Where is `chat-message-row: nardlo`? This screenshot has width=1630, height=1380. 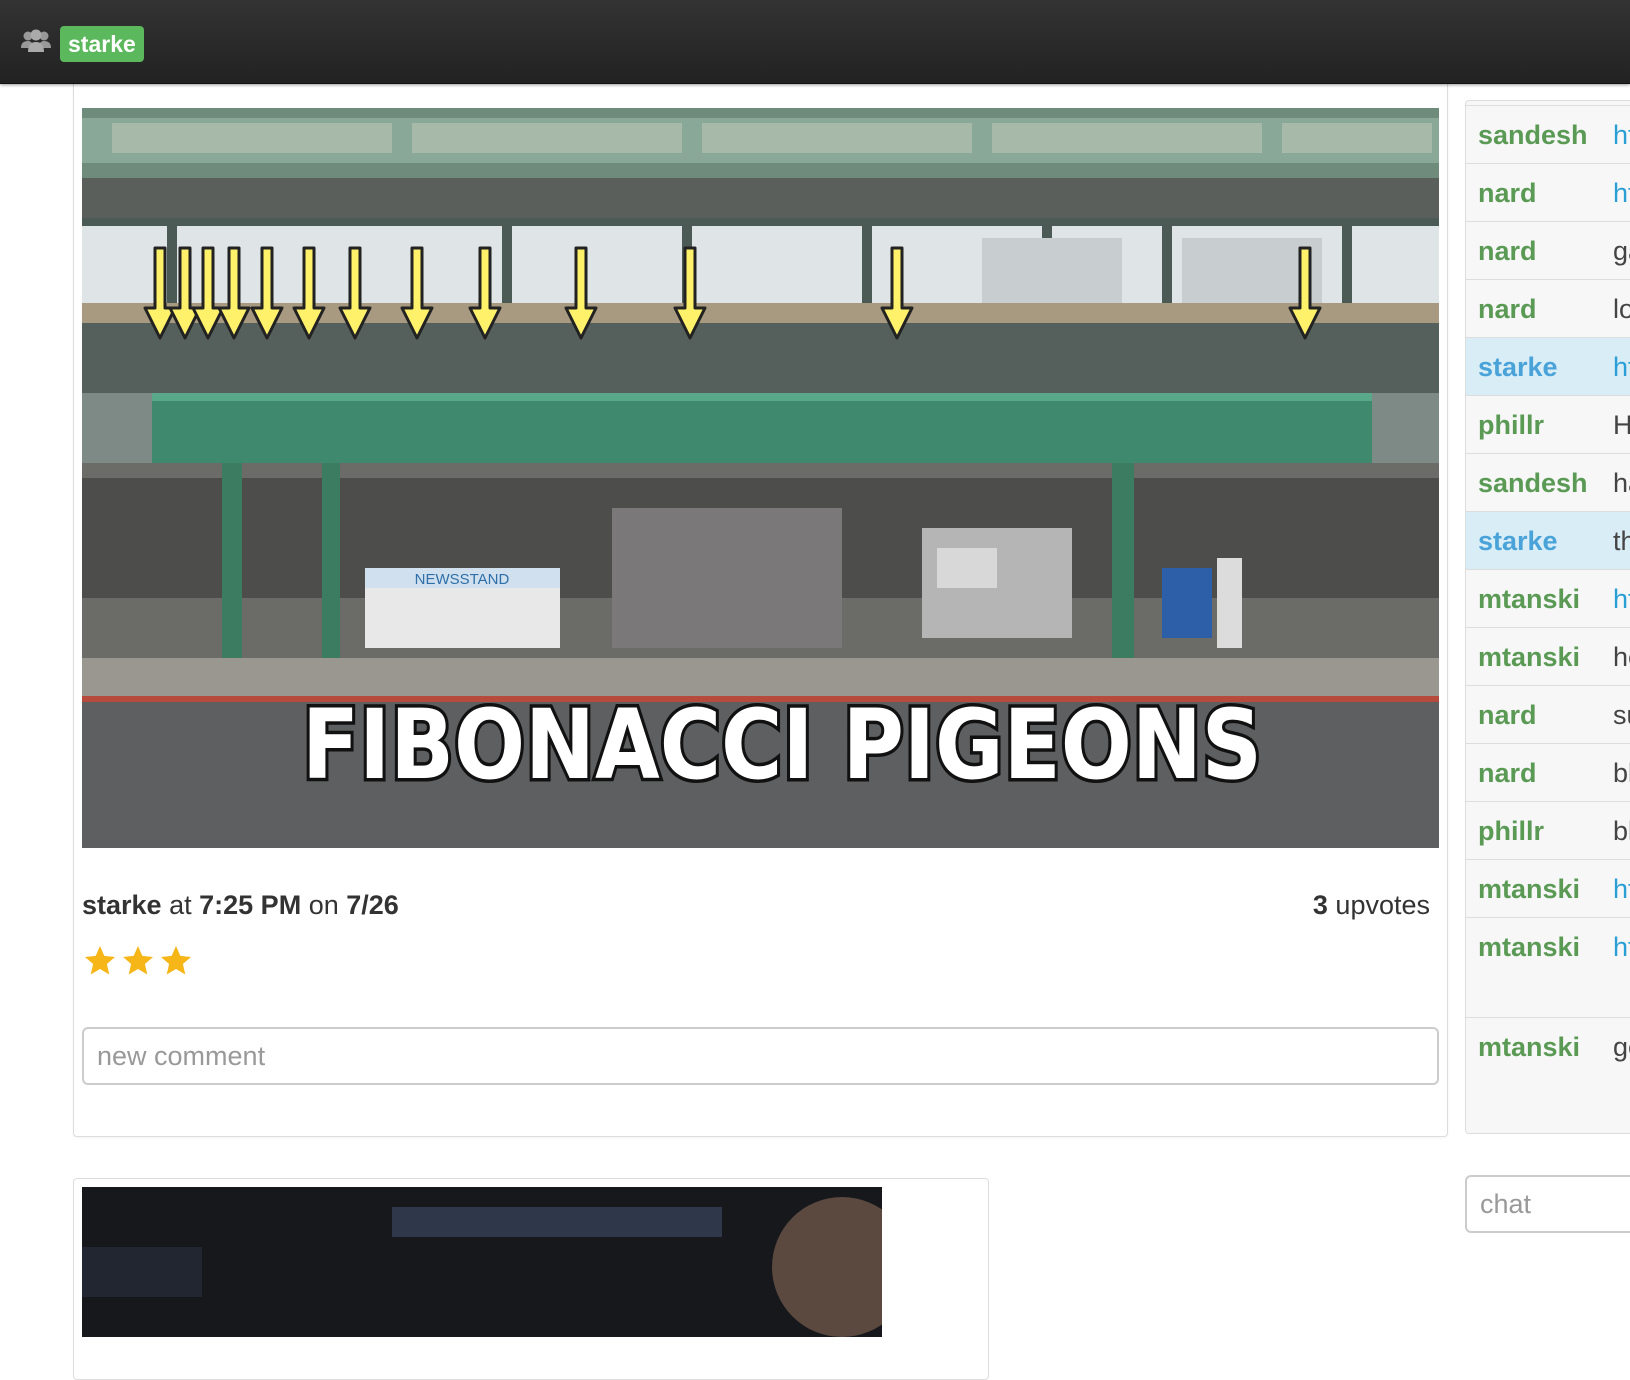
chat-message-row: nardlo is located at coordinates (1548, 308).